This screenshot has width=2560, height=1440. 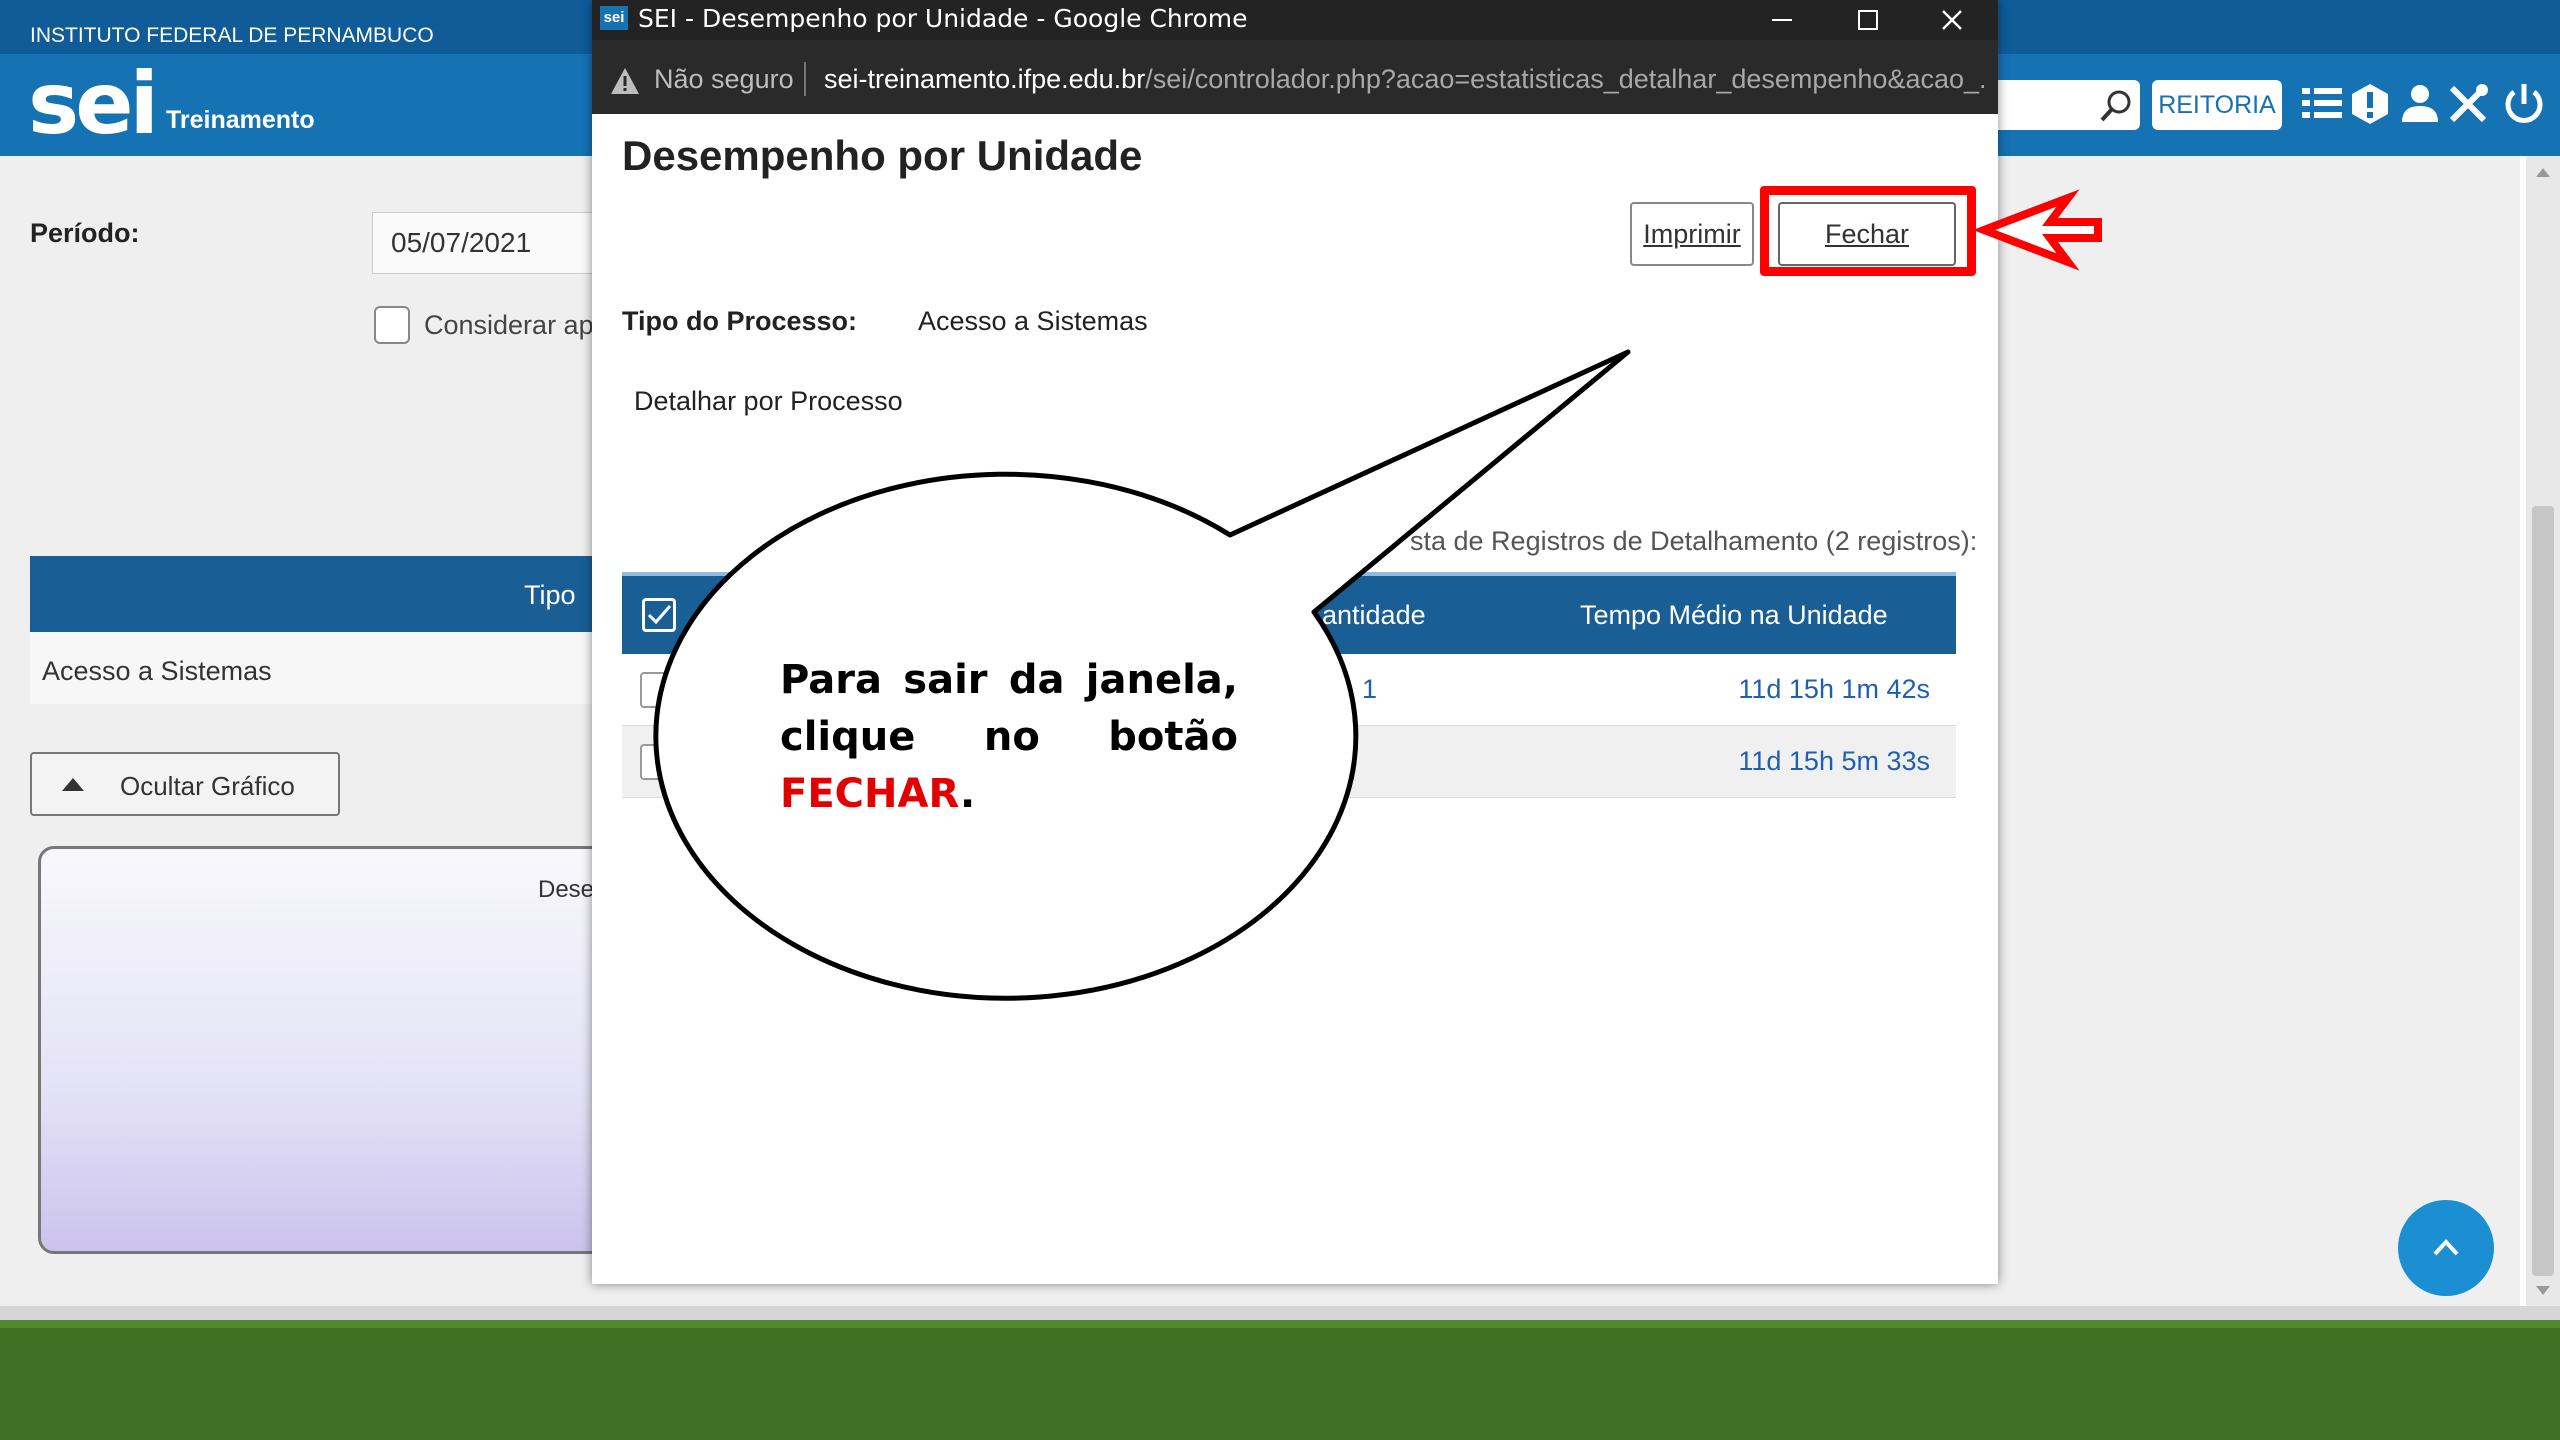 What do you see at coordinates (1009, 708) in the screenshot?
I see `callout-text-main: Para sair da janela, clique no botão` at bounding box center [1009, 708].